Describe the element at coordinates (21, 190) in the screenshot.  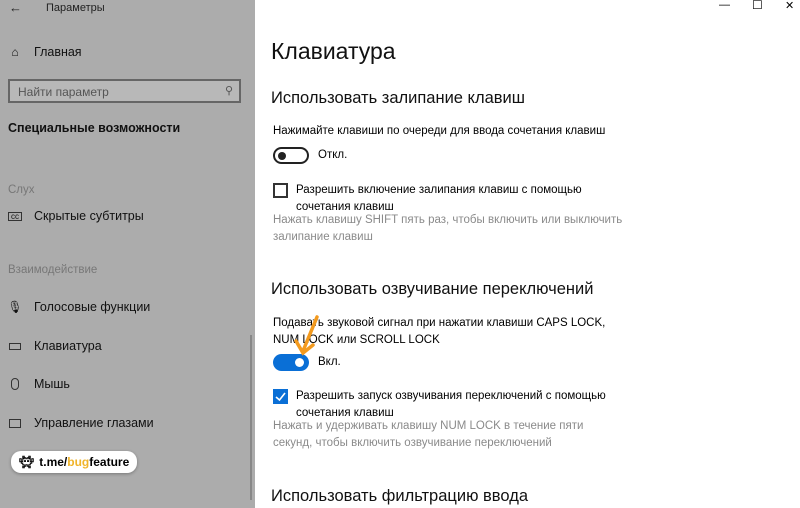
I see `group-hearing: Слух` at that location.